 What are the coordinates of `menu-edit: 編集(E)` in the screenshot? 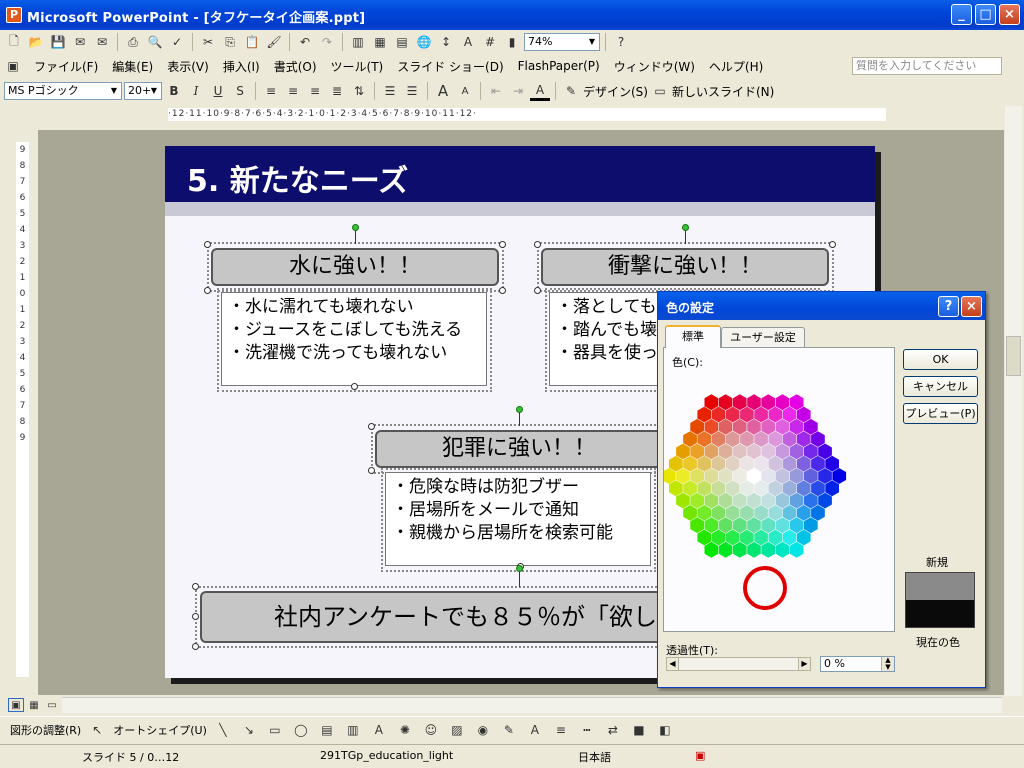 It's located at (132, 66).